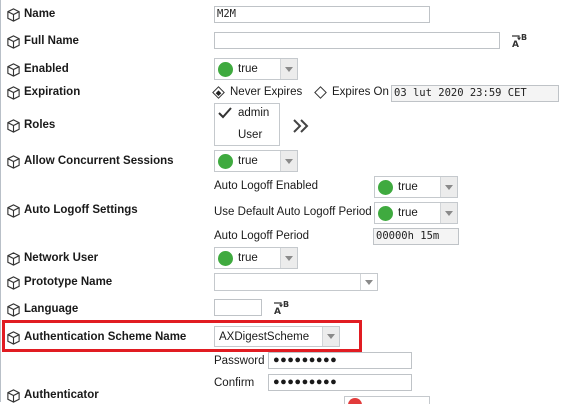  Describe the element at coordinates (68, 282) in the screenshot. I see `property-label: Prototype Name` at that location.